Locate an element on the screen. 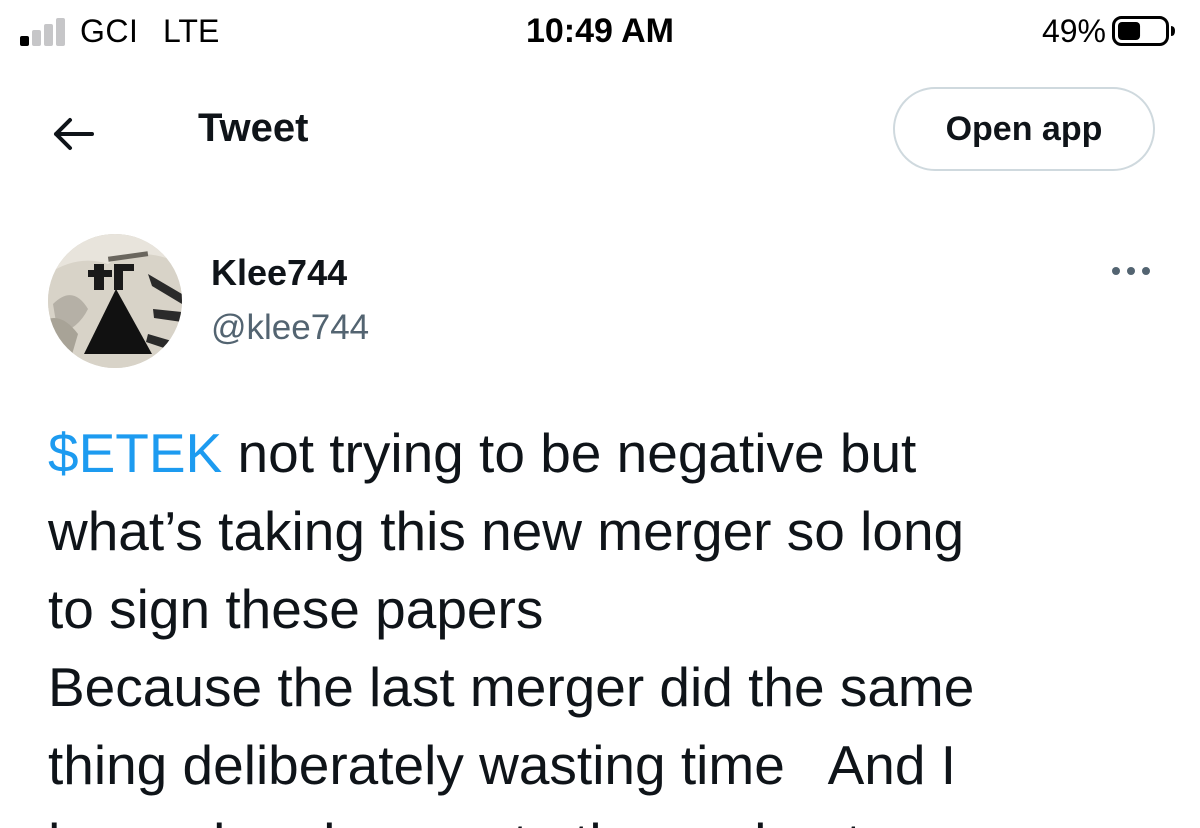 This screenshot has width=1200, height=828. back-button is located at coordinates (72, 134).